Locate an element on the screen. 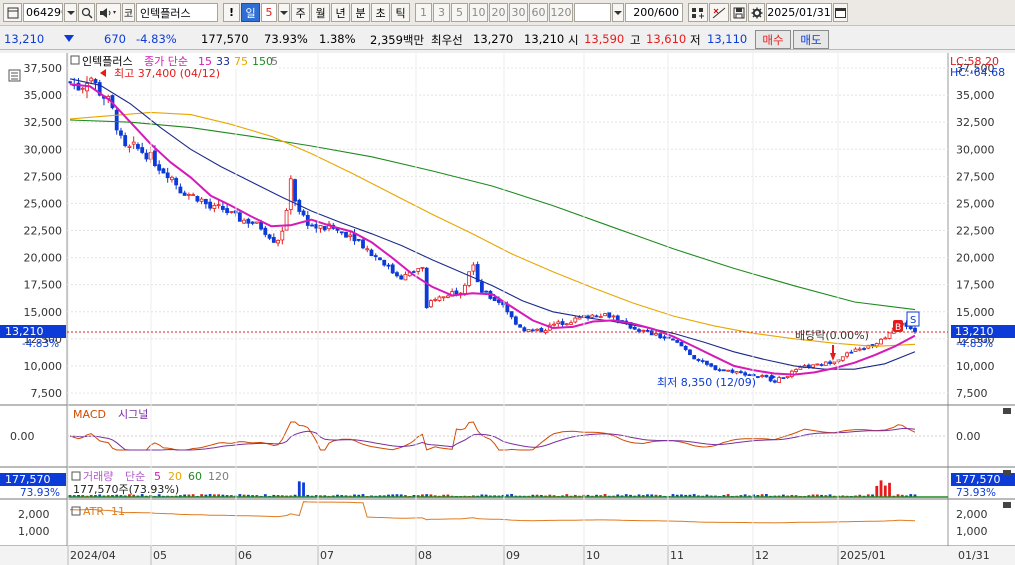 The height and width of the screenshot is (565, 1015). atr-close-icon is located at coordinates (1007, 505).